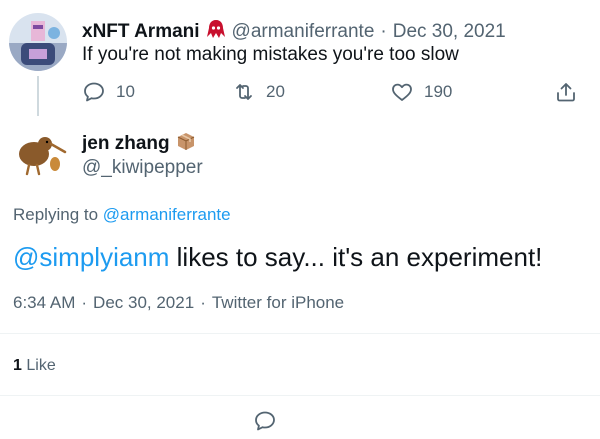 This screenshot has height=439, width=600. Describe the element at coordinates (300, 333) in the screenshot. I see `divider-top` at that location.